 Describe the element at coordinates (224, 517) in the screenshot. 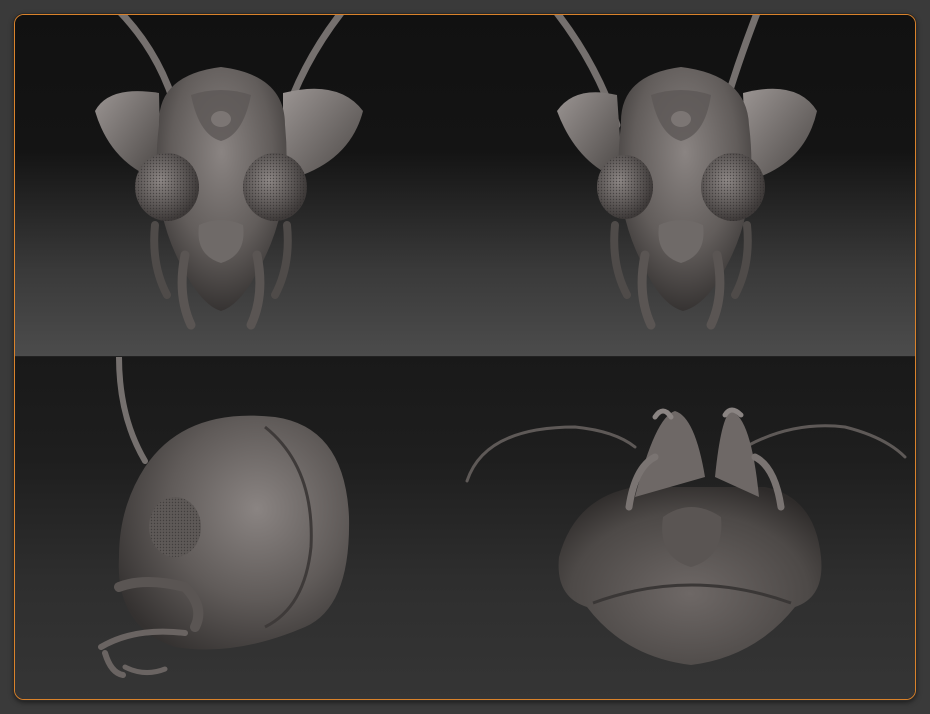

I see `insect-head-side-icon` at that location.